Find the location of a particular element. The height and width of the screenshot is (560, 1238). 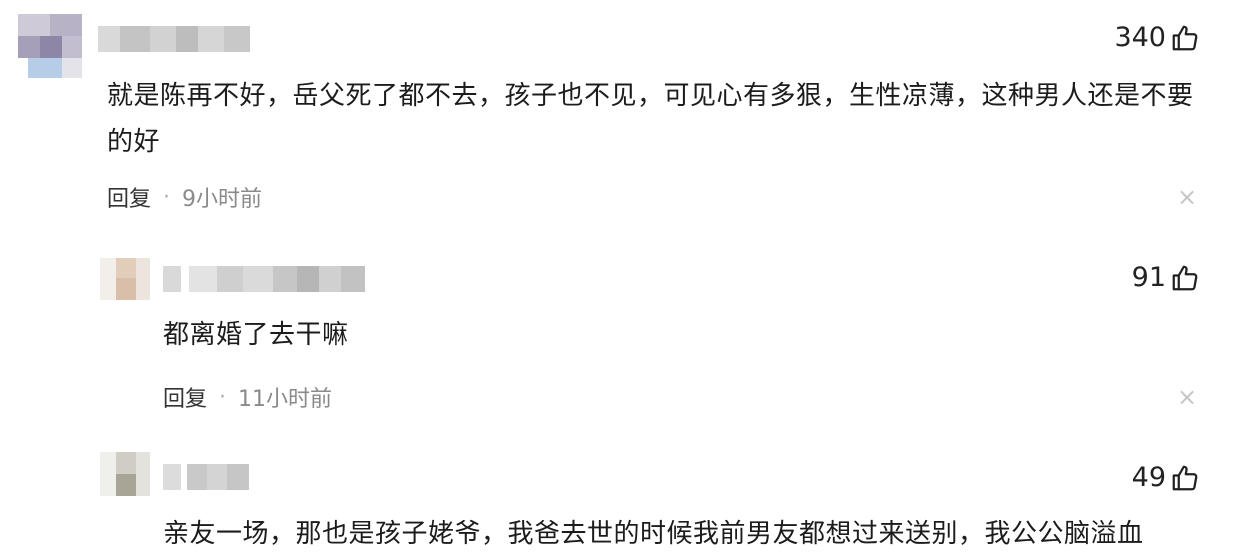

comment-meta: 回复 · 11小时前 is located at coordinates (247, 397).